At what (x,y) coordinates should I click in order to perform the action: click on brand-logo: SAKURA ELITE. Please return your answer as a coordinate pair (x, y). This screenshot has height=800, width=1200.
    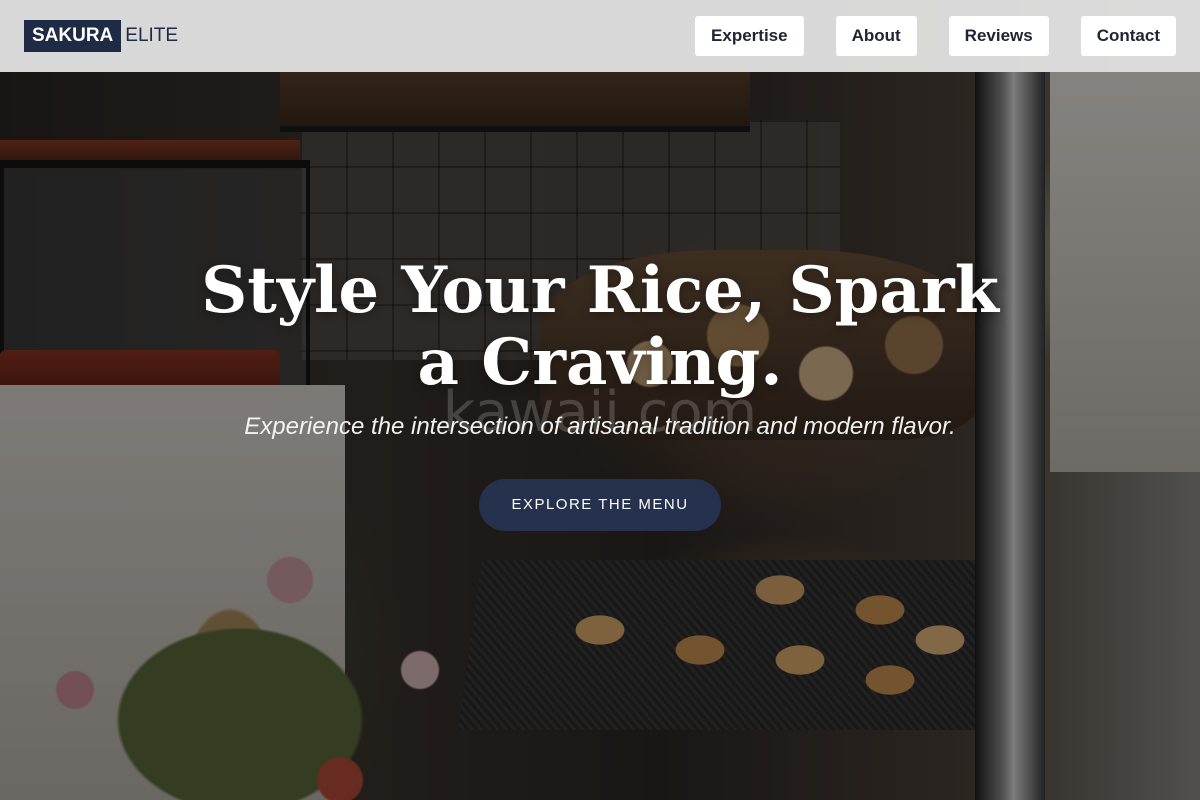
    Looking at the image, I should click on (101, 36).